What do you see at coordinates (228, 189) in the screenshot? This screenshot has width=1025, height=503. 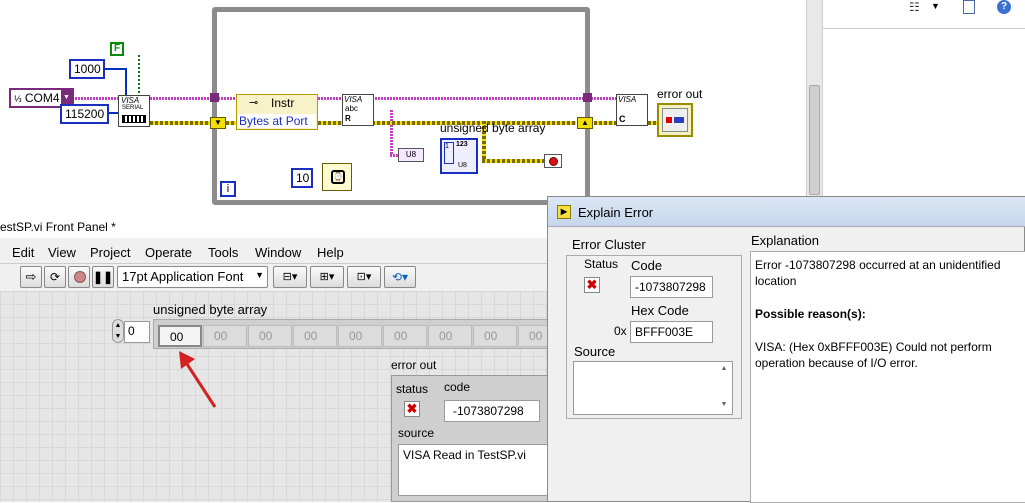 I see `loop-iteration-terminal: i` at bounding box center [228, 189].